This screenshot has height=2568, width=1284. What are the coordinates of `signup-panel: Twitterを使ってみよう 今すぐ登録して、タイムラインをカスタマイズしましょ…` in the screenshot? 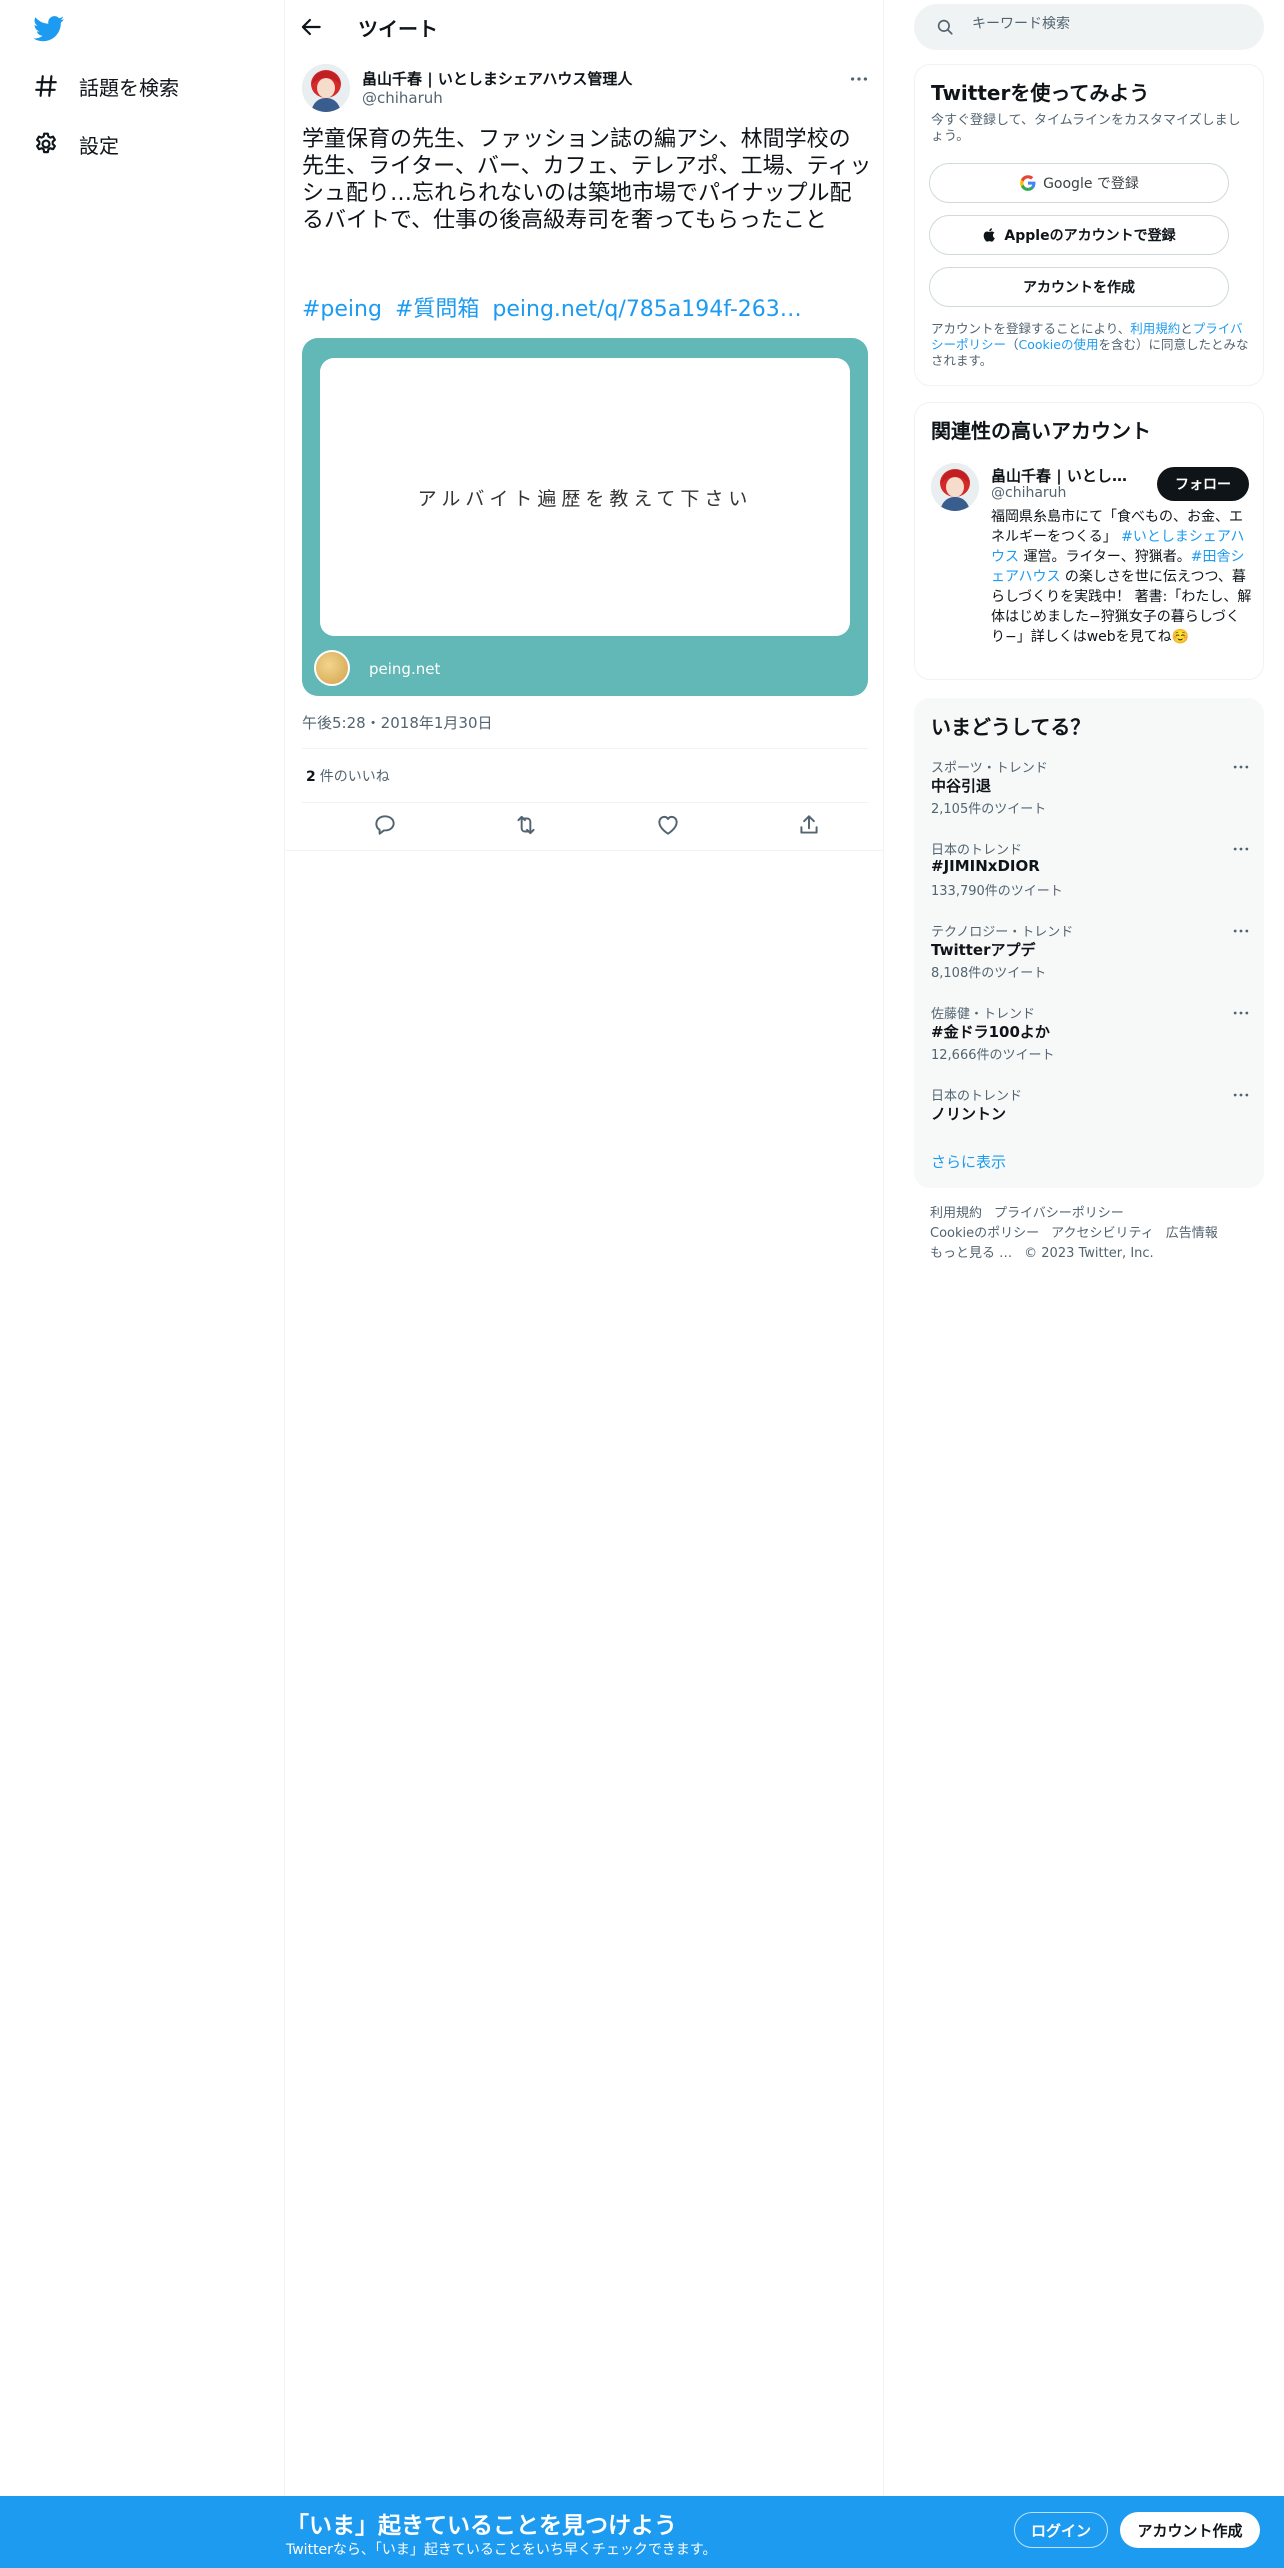 It's located at (1089, 225).